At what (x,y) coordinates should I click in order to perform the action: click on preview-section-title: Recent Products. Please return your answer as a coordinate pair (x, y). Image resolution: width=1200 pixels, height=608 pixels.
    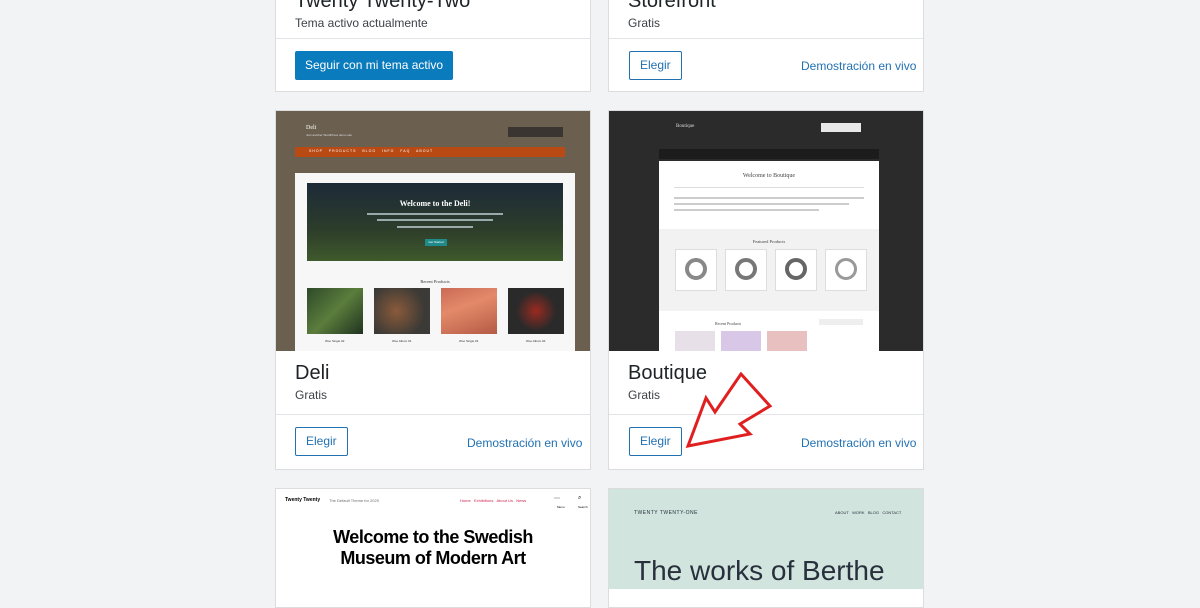
    Looking at the image, I should click on (435, 281).